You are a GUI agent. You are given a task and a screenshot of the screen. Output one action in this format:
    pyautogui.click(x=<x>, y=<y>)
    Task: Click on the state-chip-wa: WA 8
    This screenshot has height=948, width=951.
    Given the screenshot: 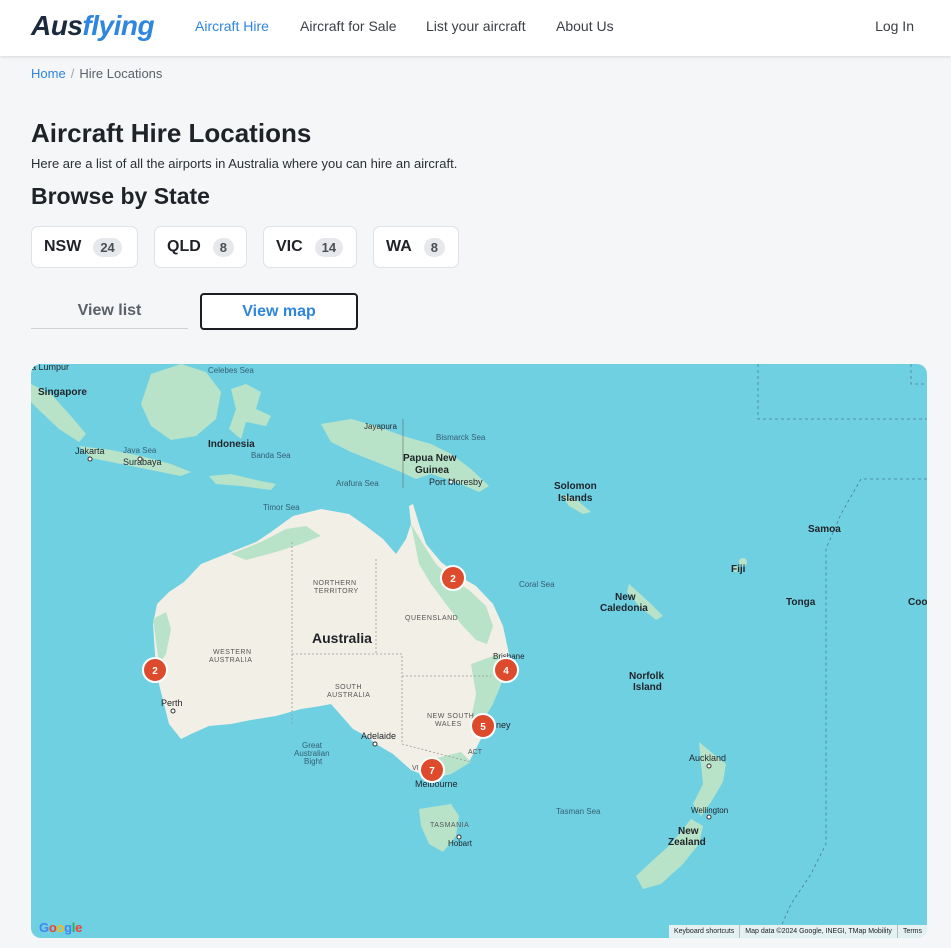 What is the action you would take?
    pyautogui.click(x=416, y=247)
    